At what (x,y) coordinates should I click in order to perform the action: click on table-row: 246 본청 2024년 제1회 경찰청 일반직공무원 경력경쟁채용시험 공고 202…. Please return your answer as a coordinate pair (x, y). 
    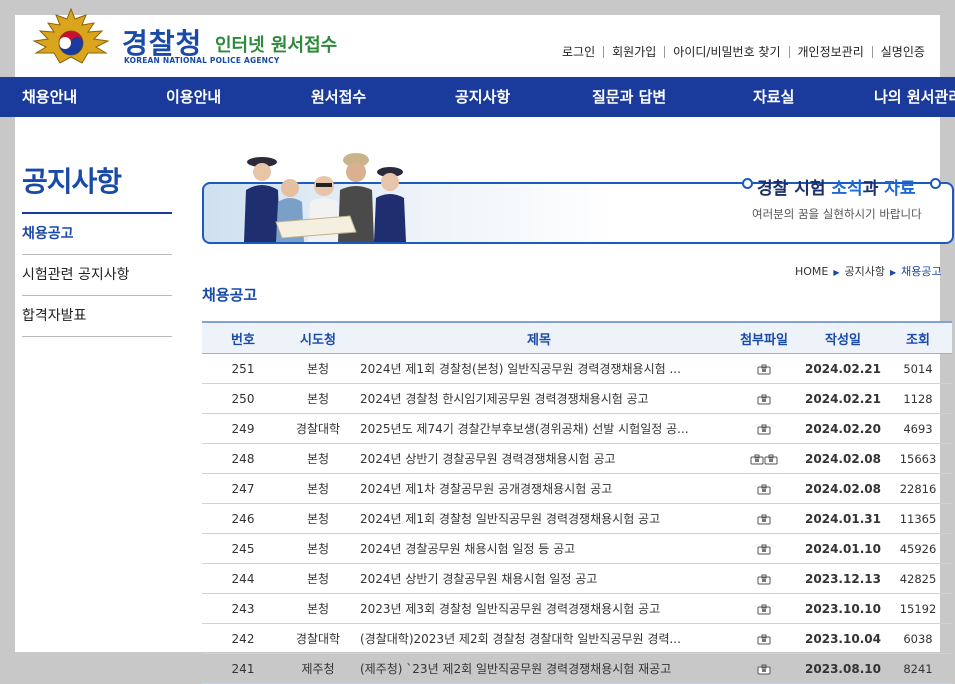
    Looking at the image, I should click on (577, 518).